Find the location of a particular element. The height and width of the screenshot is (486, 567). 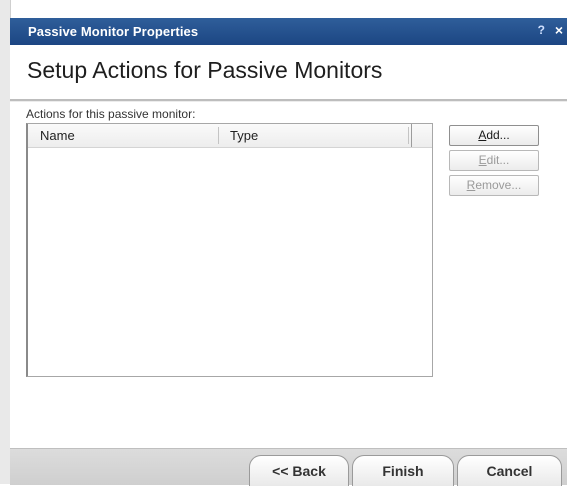

back-button: << Back is located at coordinates (299, 470).